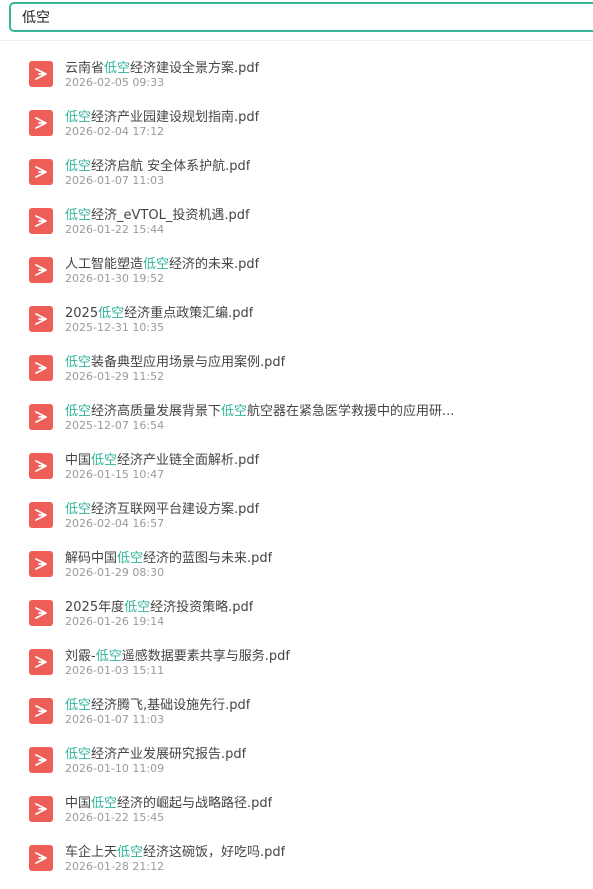 The width and height of the screenshot is (593, 889). Describe the element at coordinates (214, 852) in the screenshot. I see `file-name-middle: 经济这碗饭，好吃吗.pdf` at that location.